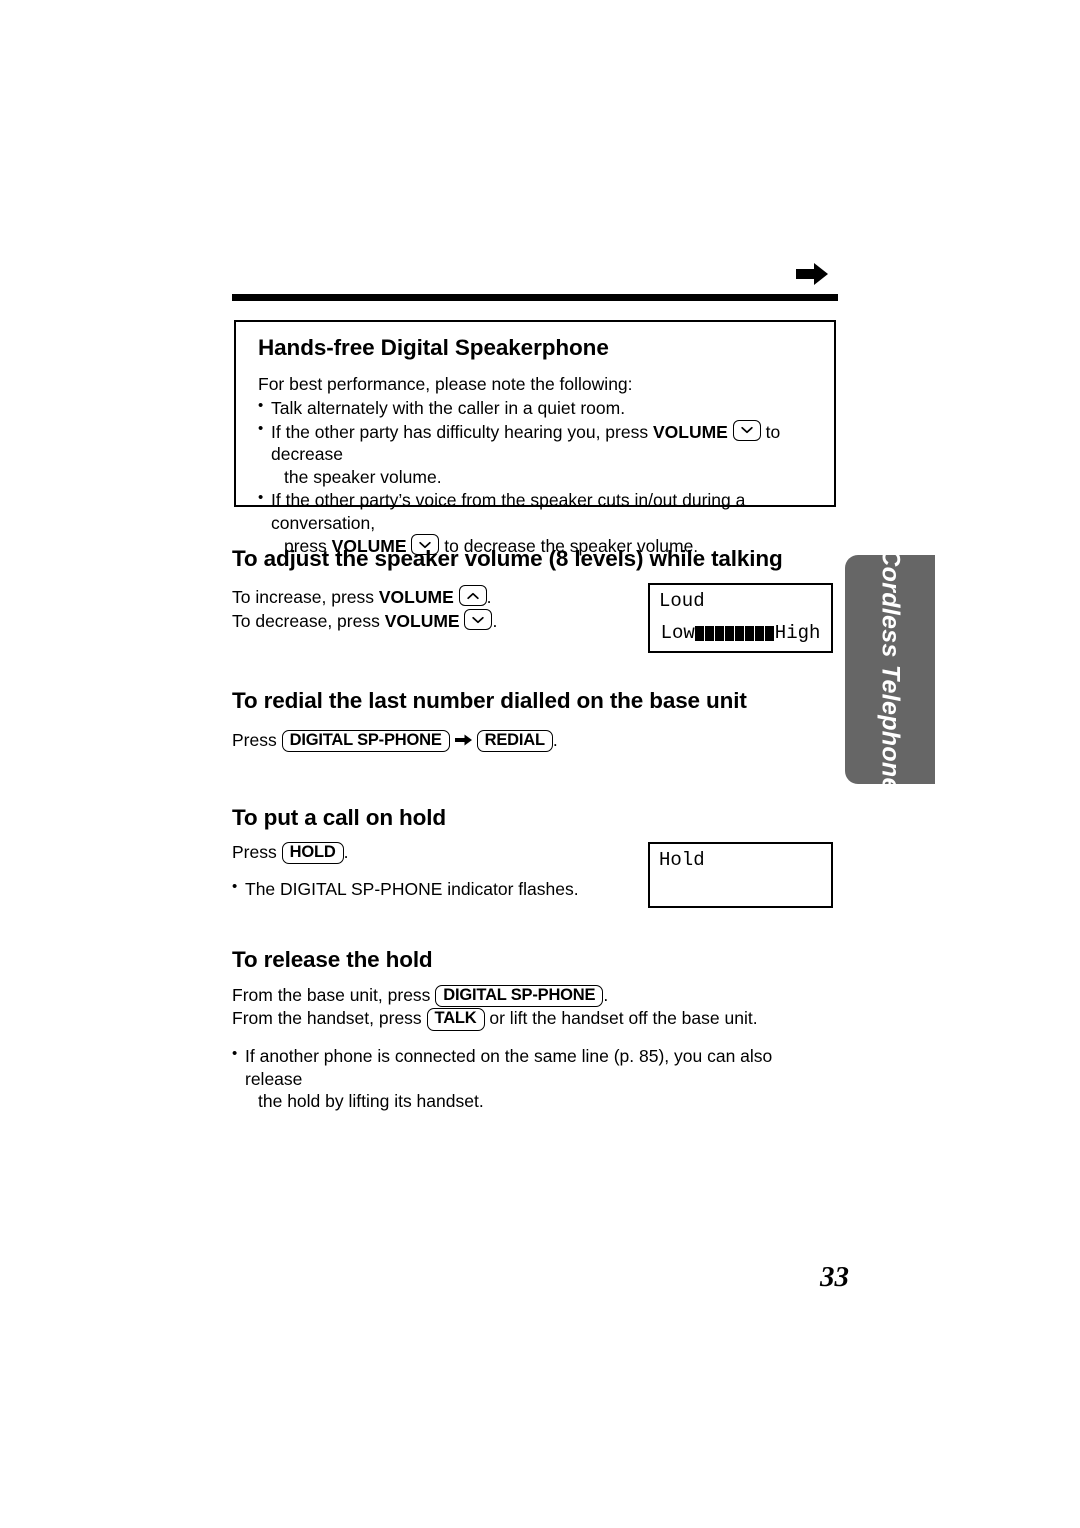 Image resolution: width=1080 pixels, height=1528 pixels. I want to click on hold-period: ., so click(346, 852).